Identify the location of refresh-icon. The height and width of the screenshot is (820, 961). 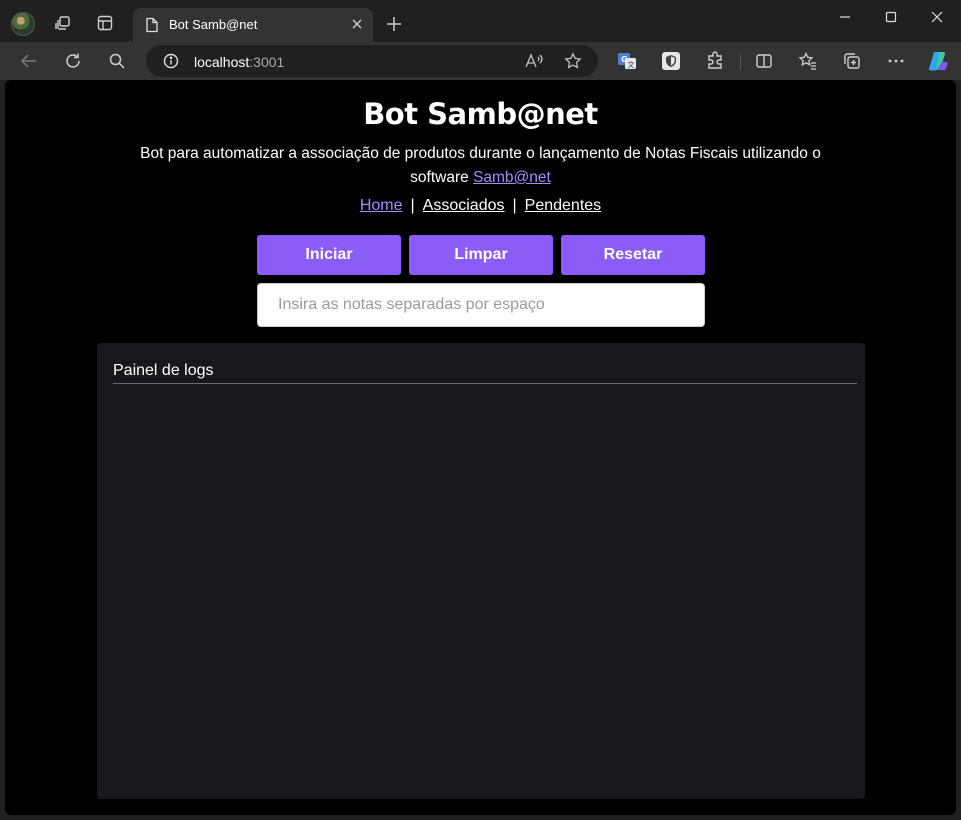
(73, 61).